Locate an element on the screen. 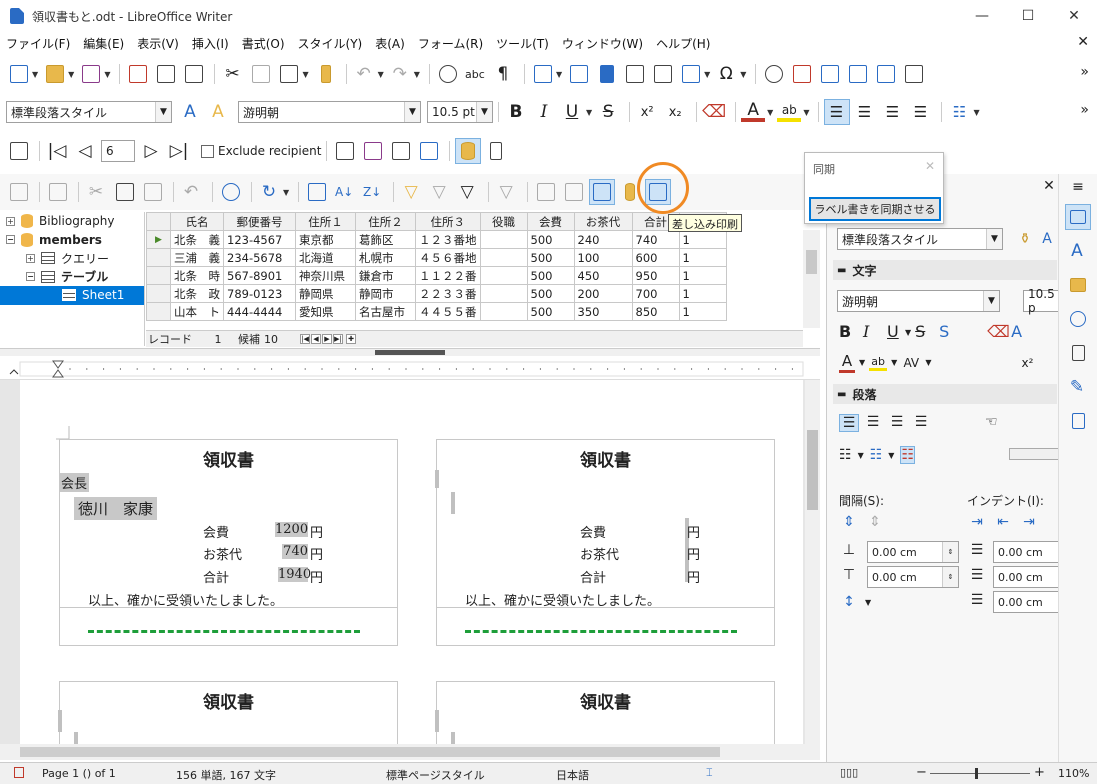 Image resolution: width=1097 pixels, height=784 pixels. menu-edit: 編集(E) is located at coordinates (103, 43).